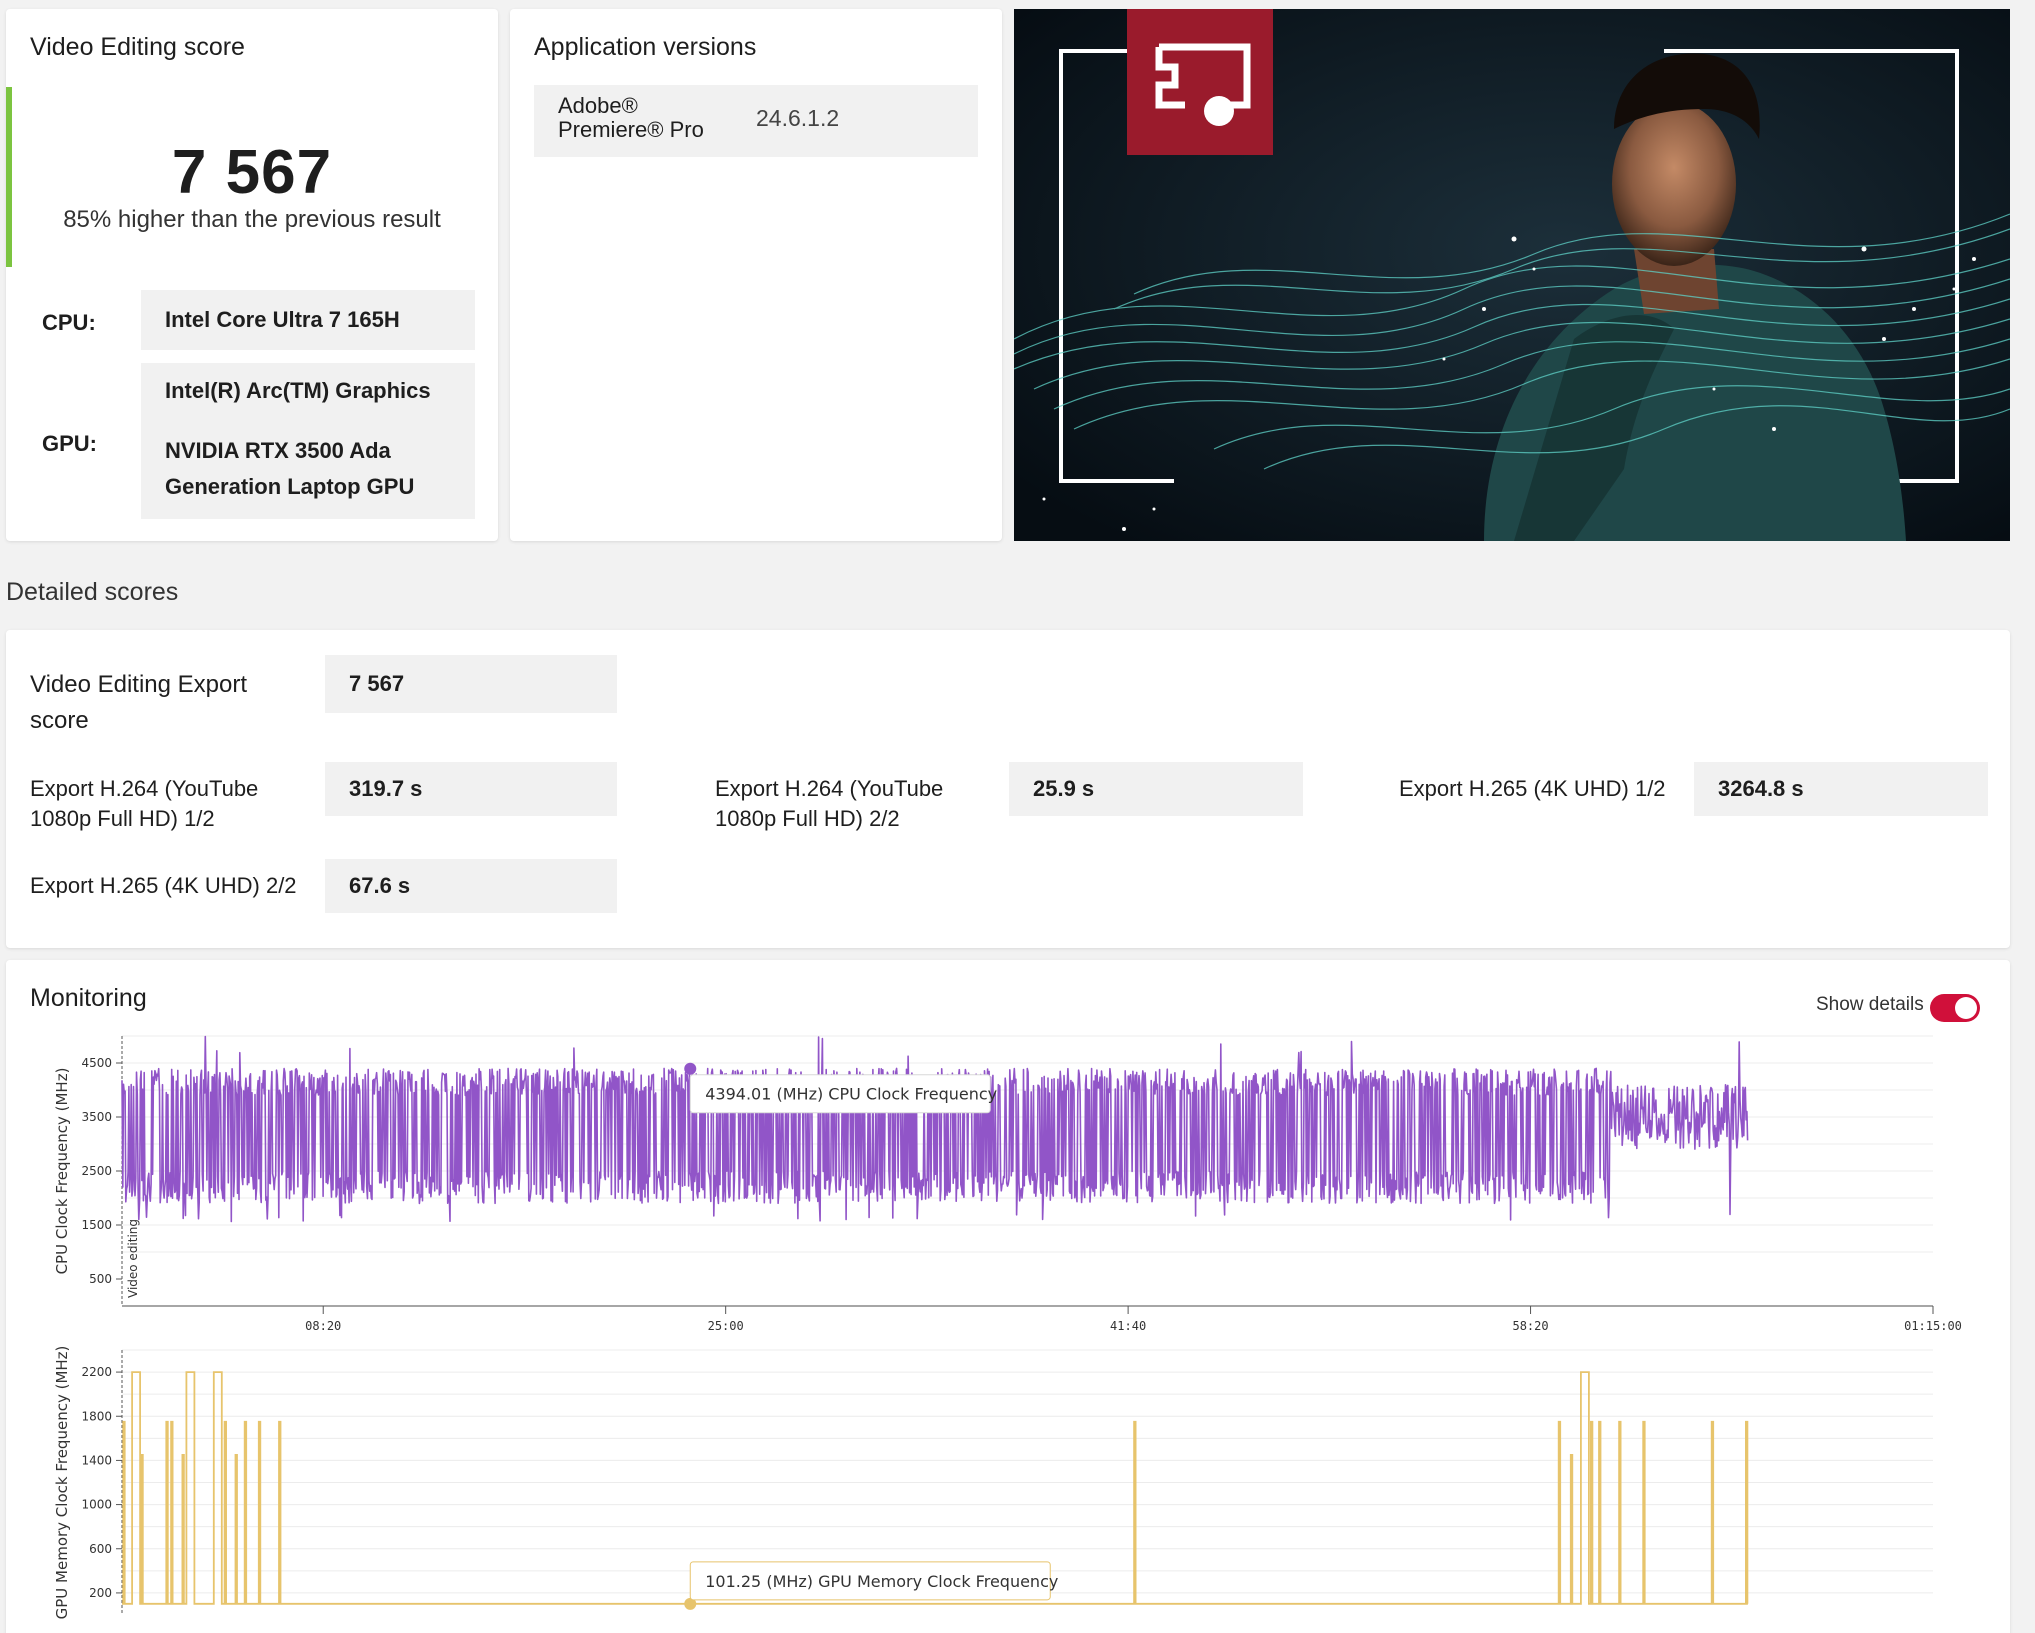 The image size is (2035, 1633). I want to click on y-tick-label: 200, so click(100, 1593).